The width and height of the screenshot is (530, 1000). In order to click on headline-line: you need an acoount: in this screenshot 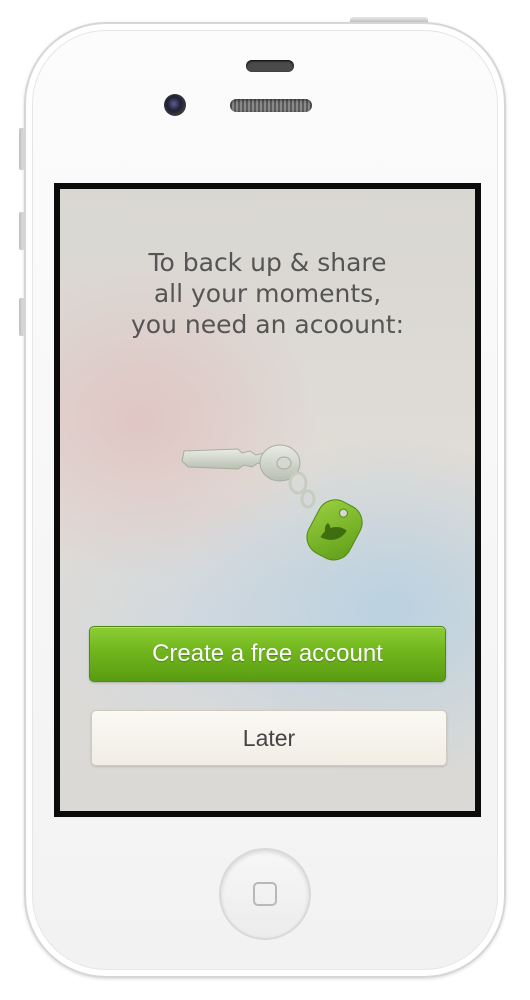, I will do `click(267, 324)`.